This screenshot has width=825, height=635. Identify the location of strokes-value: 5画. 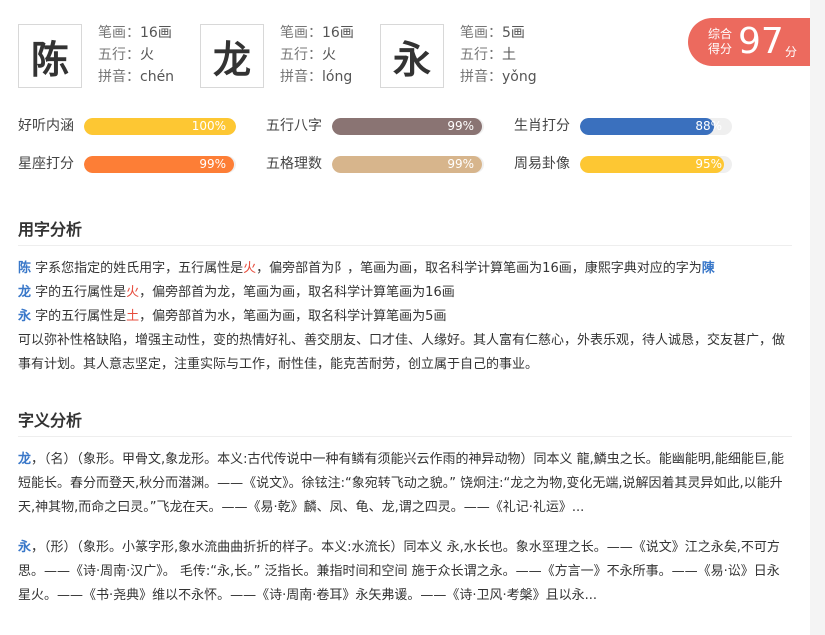
(513, 33).